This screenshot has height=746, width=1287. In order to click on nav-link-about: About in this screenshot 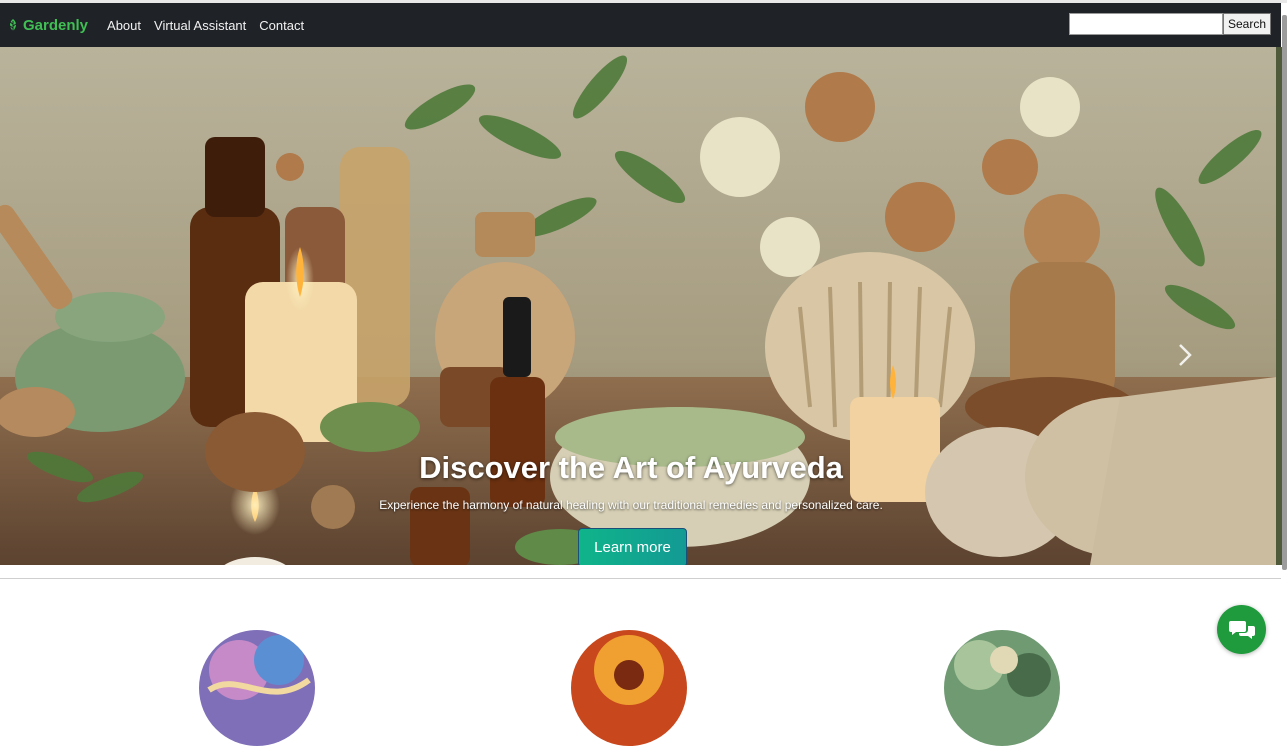, I will do `click(124, 25)`.